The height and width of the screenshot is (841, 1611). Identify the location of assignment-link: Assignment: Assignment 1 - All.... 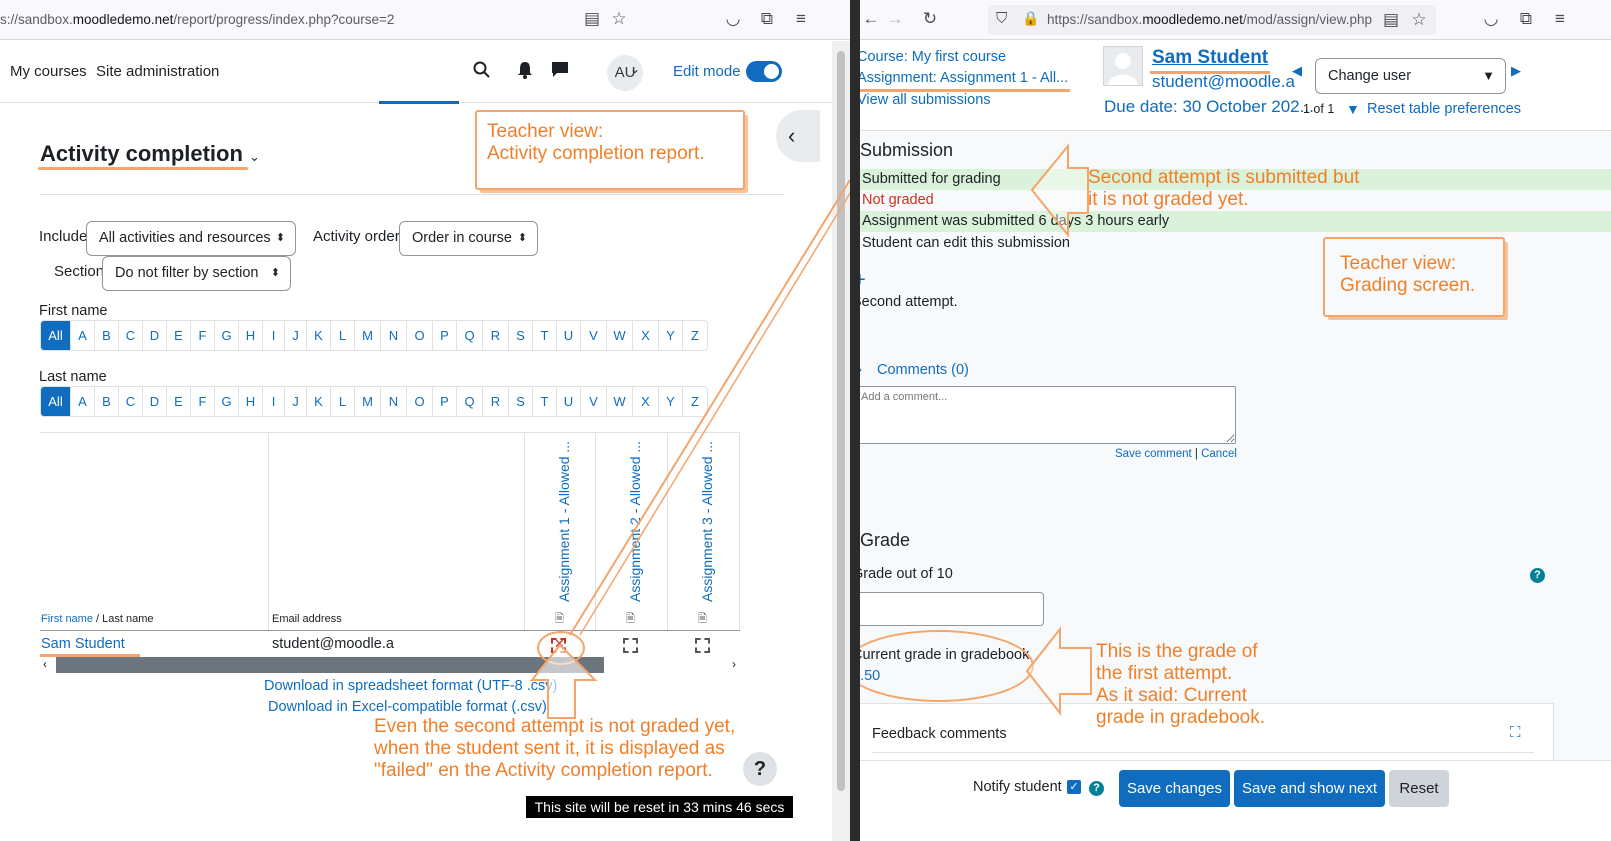
(964, 78).